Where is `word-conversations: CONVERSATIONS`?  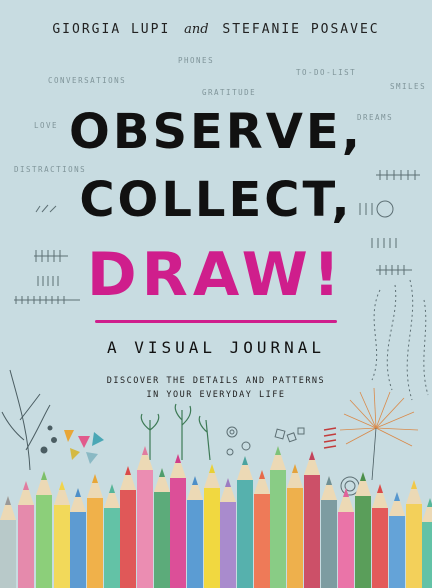
word-conversations: CONVERSATIONS is located at coordinates (87, 80).